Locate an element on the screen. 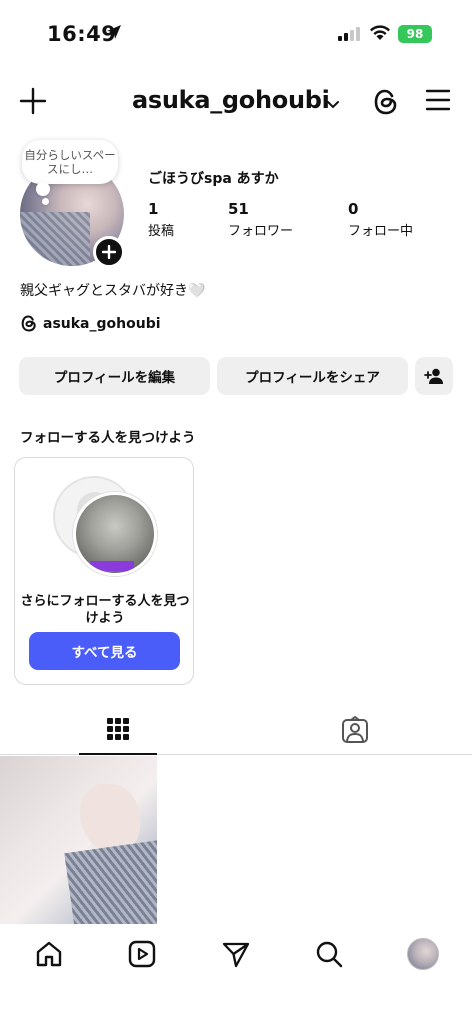 This screenshot has width=472, height=1024. location-arrow-icon is located at coordinates (114, 34).